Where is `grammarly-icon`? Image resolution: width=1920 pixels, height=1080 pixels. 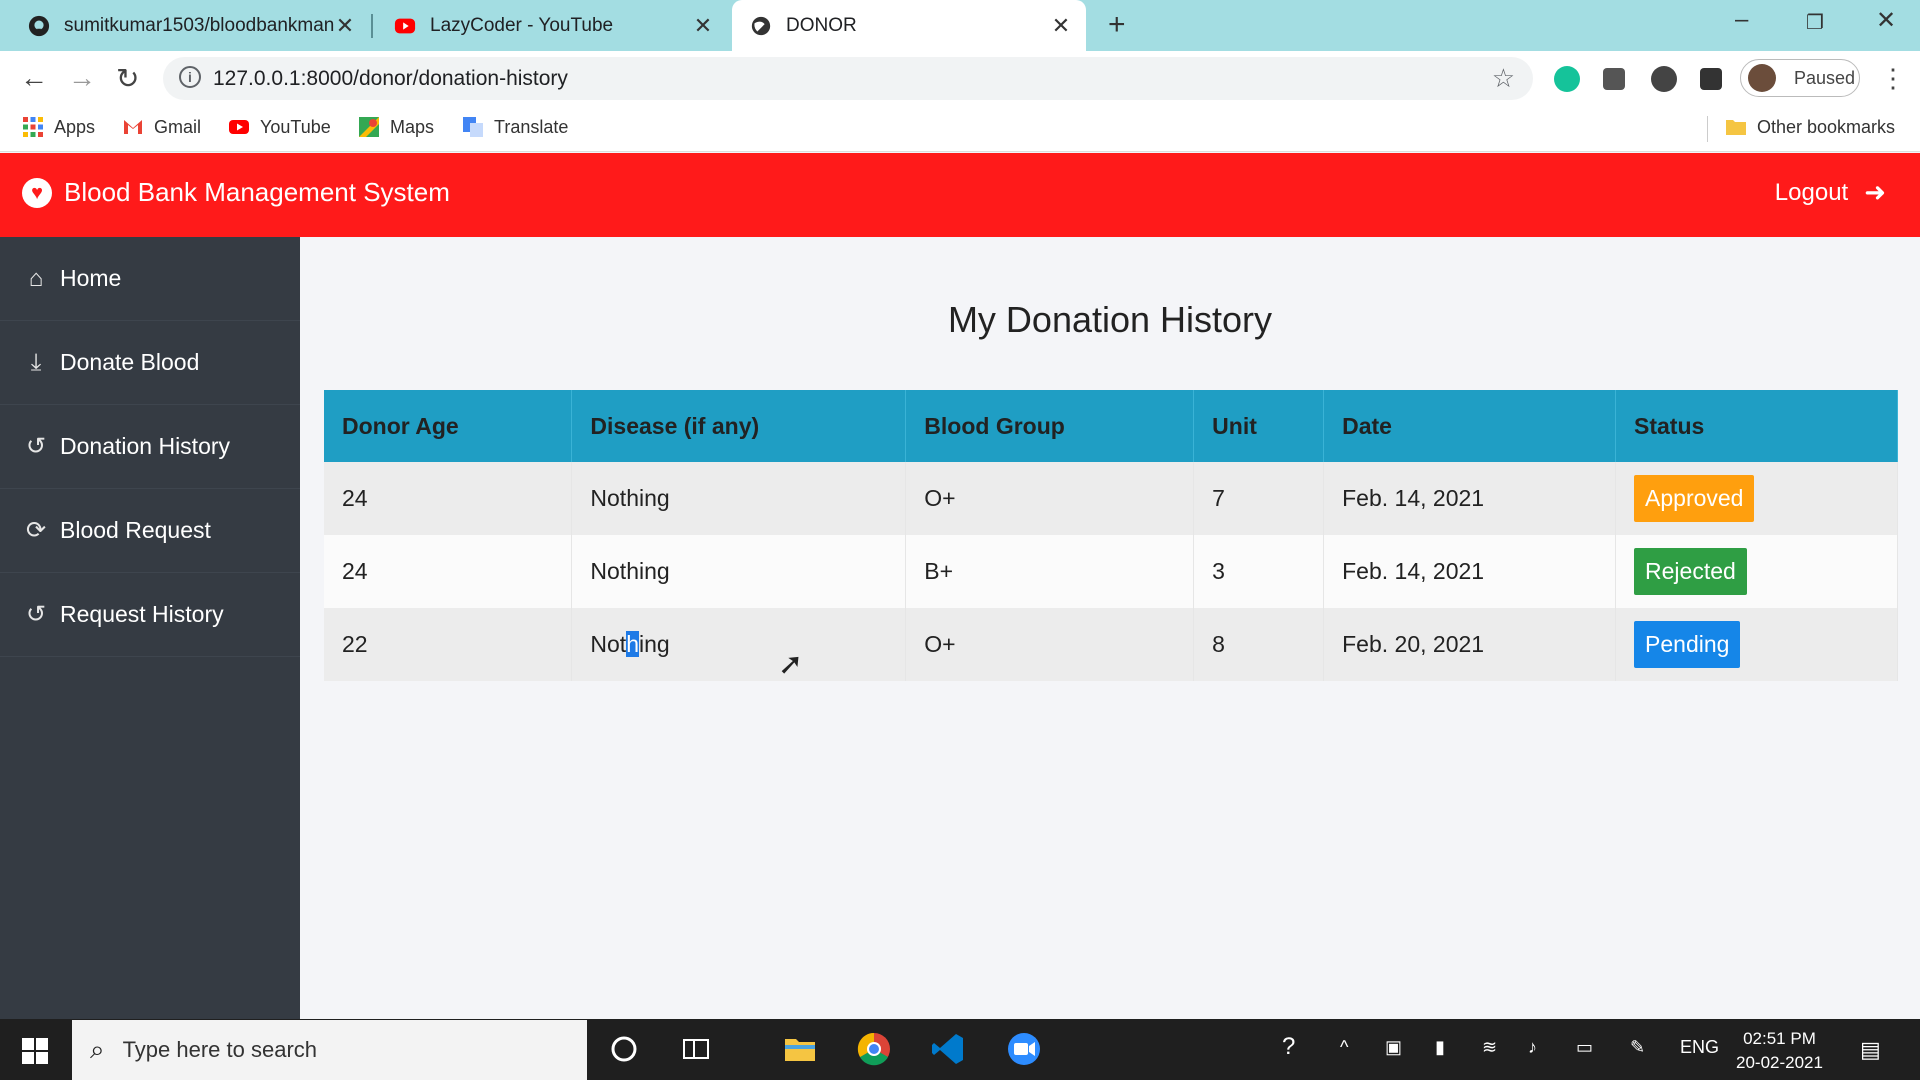 grammarly-icon is located at coordinates (1567, 79).